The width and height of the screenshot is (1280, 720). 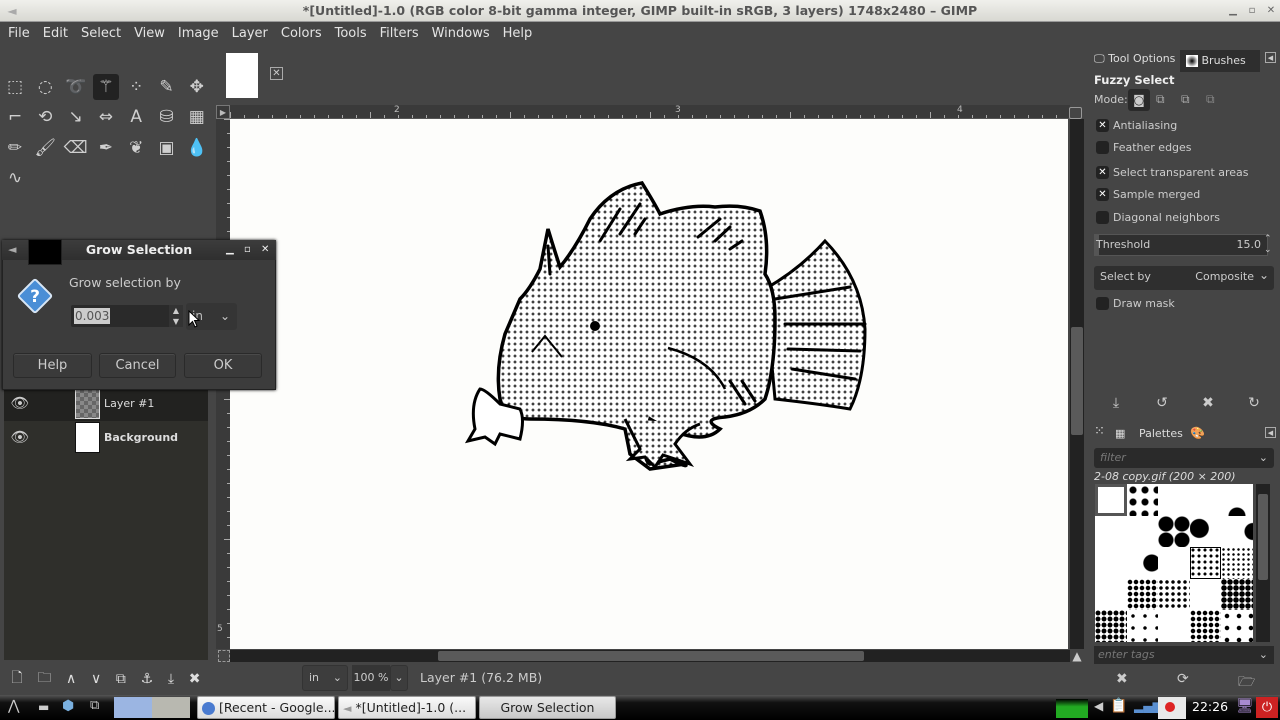 I want to click on diagonal-neighbors-checkbox, so click(x=1102, y=217).